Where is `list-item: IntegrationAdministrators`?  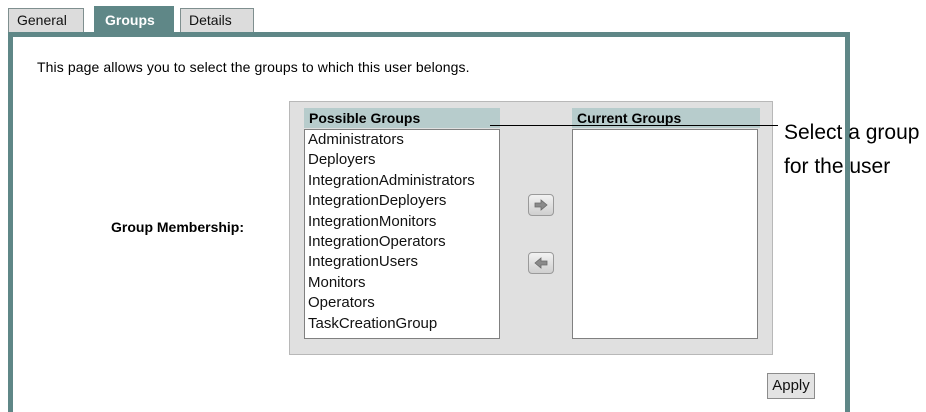
list-item: IntegrationAdministrators is located at coordinates (402, 181).